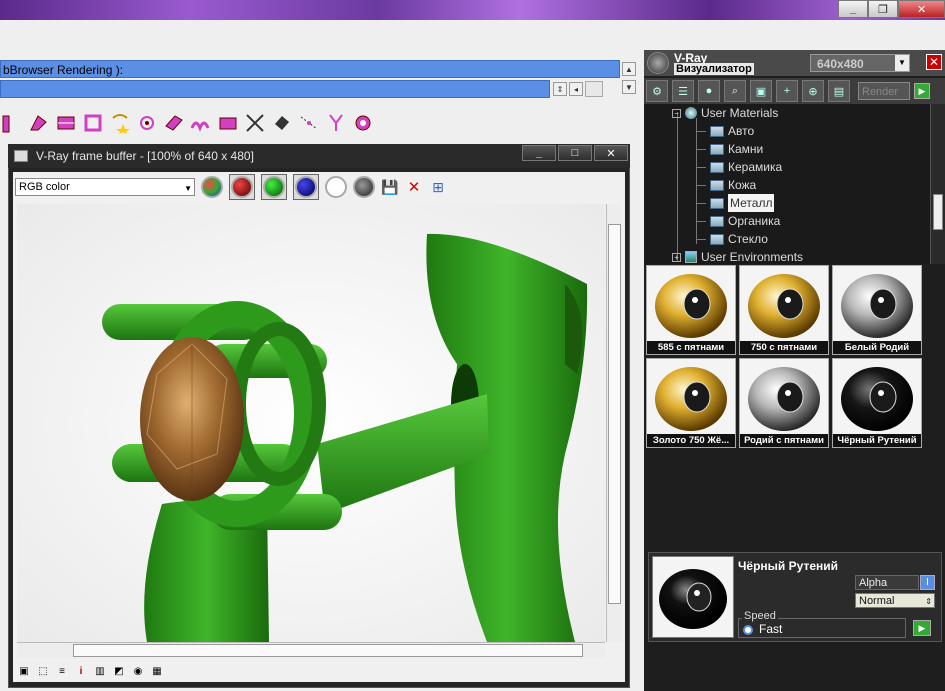 The width and height of the screenshot is (945, 691). Describe the element at coordinates (390, 187) in the screenshot. I see `save-icon: 💾` at that location.